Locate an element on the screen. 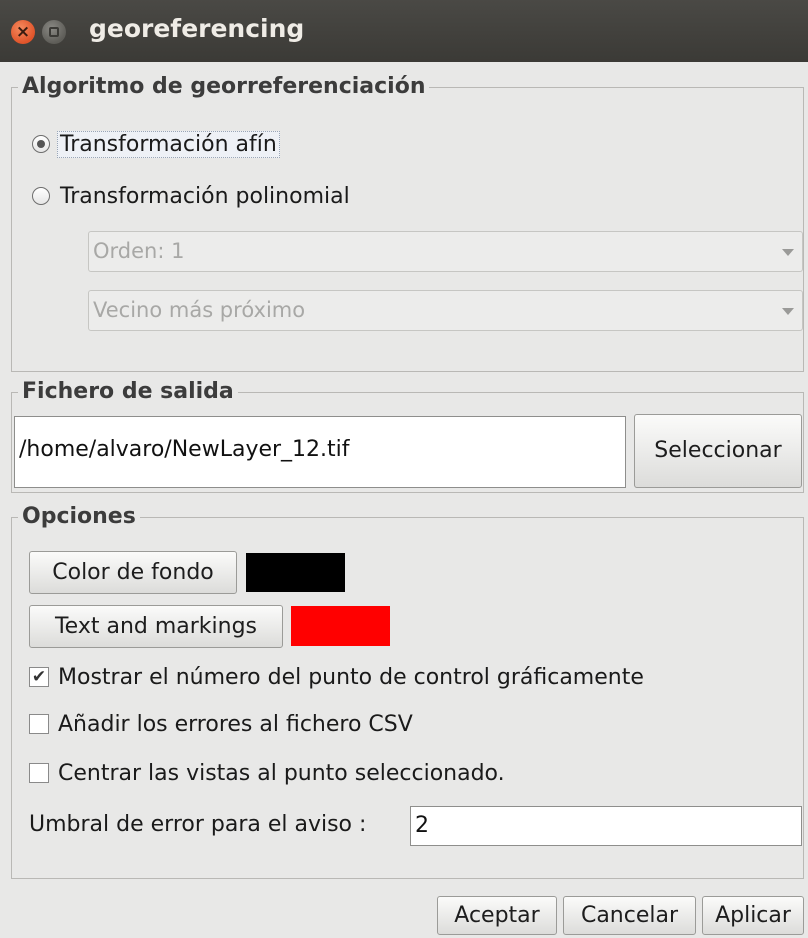  algorithm-legend: Algoritmo de georreferenciación is located at coordinates (224, 87).